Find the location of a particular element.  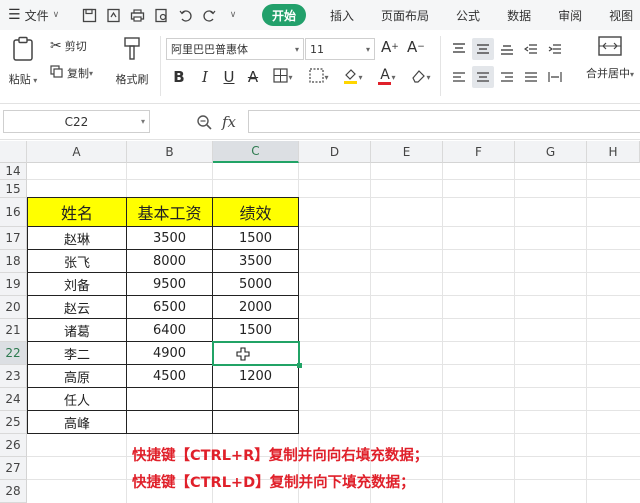

tab-view: 视图 is located at coordinates (621, 15).